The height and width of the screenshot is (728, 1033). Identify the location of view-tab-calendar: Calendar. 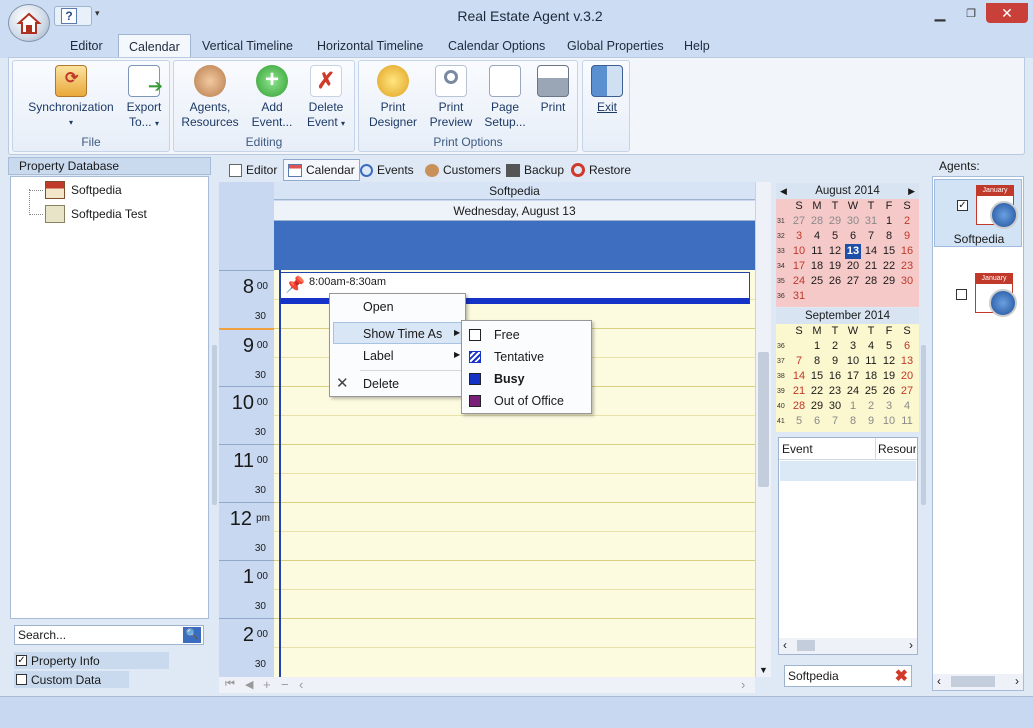
(321, 170).